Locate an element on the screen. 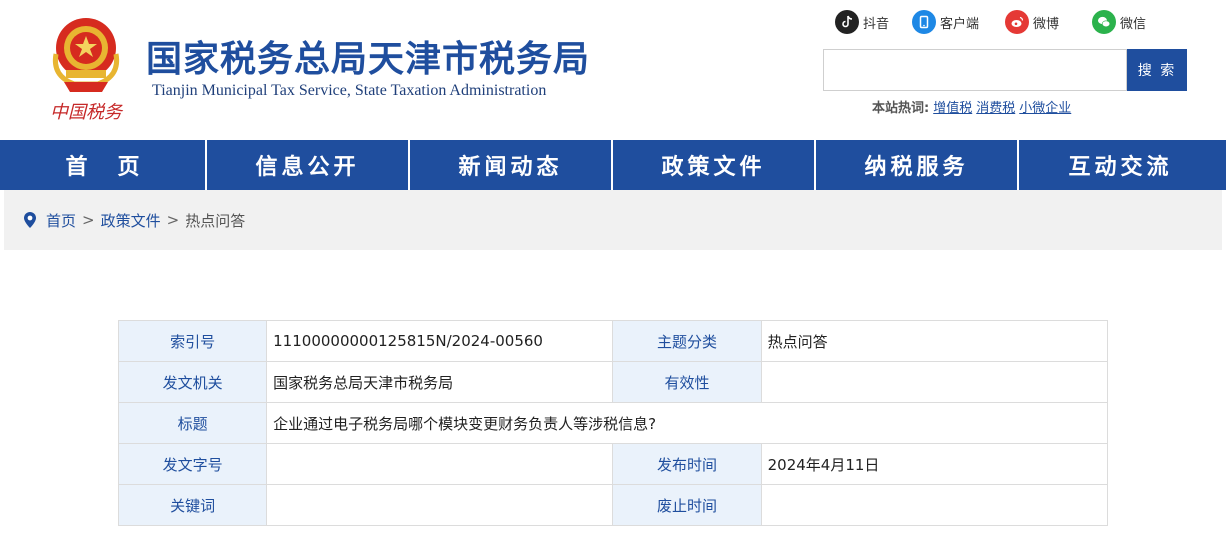 This screenshot has height=537, width=1226. issuer-label: 发文机关 is located at coordinates (192, 382).